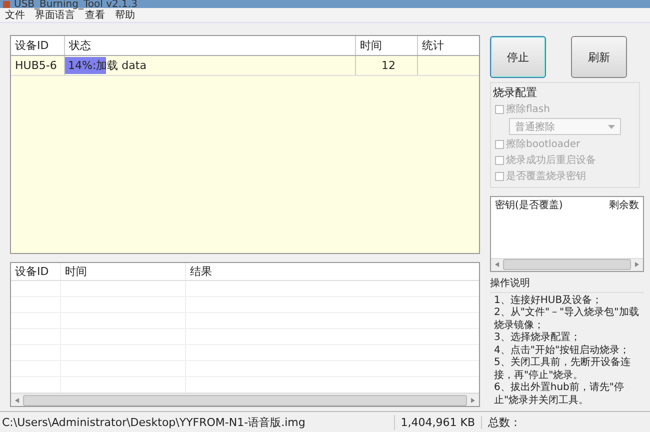 This screenshot has width=650, height=432. I want to click on instruction-line: 4、点击"开始"按钮启动烧录；, so click(562, 350).